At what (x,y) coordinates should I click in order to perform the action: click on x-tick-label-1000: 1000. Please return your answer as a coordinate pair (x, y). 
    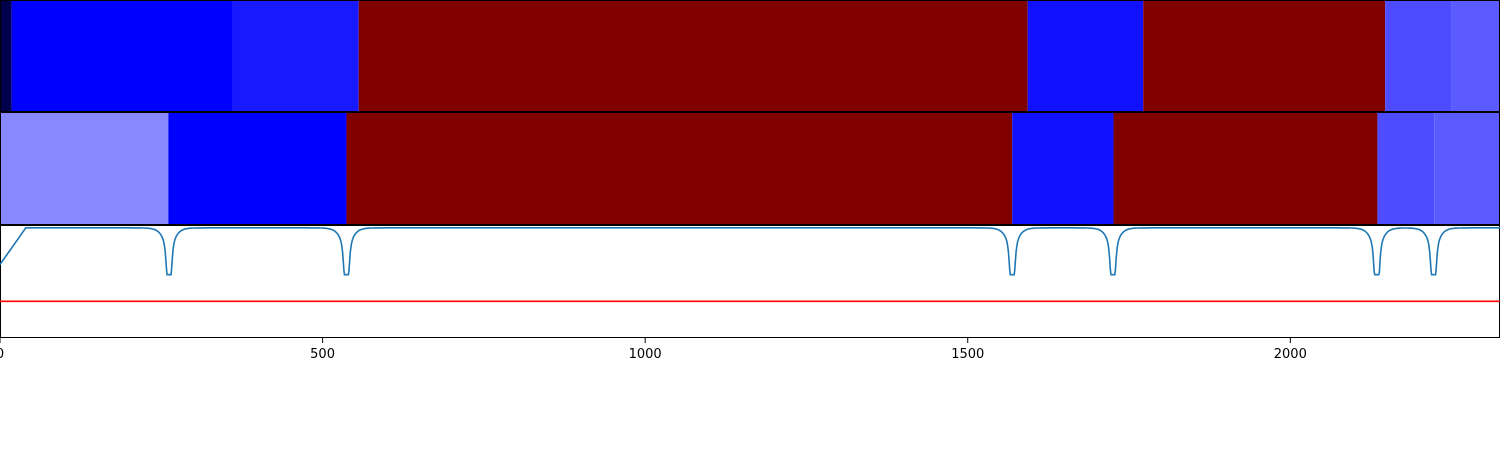
    Looking at the image, I should click on (645, 354).